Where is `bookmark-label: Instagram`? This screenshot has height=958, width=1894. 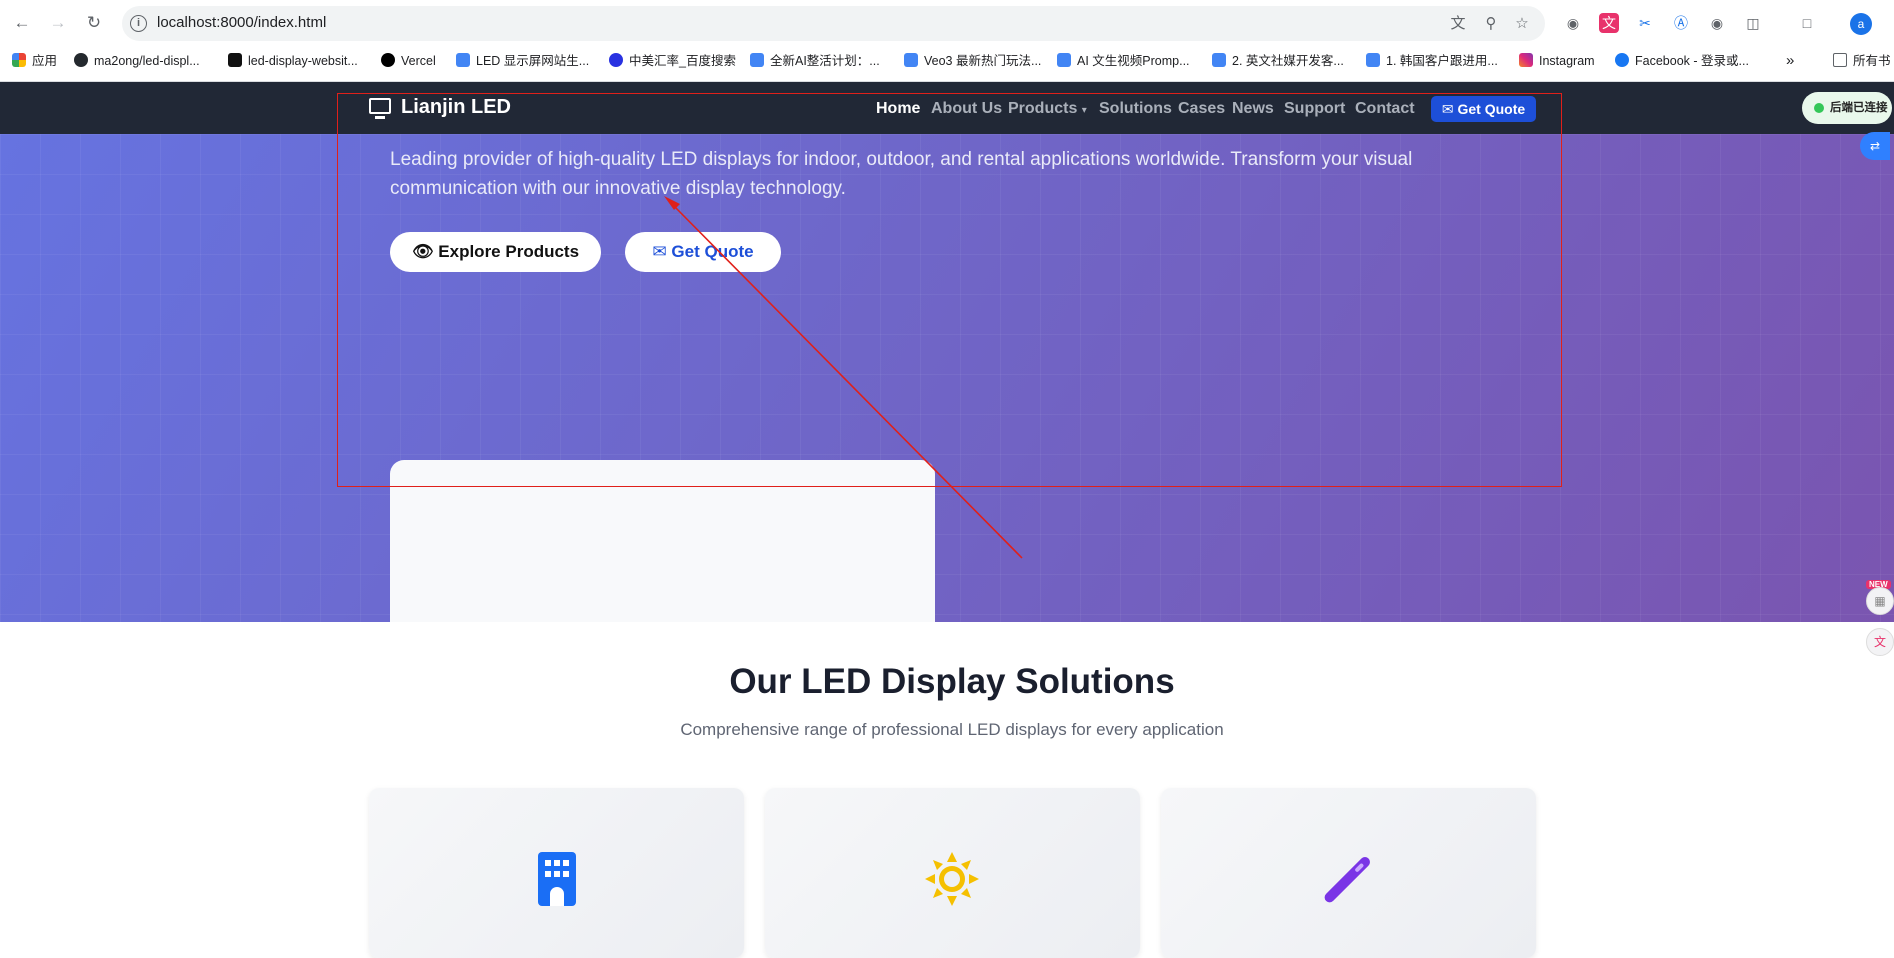
bookmark-label: Instagram is located at coordinates (1567, 61).